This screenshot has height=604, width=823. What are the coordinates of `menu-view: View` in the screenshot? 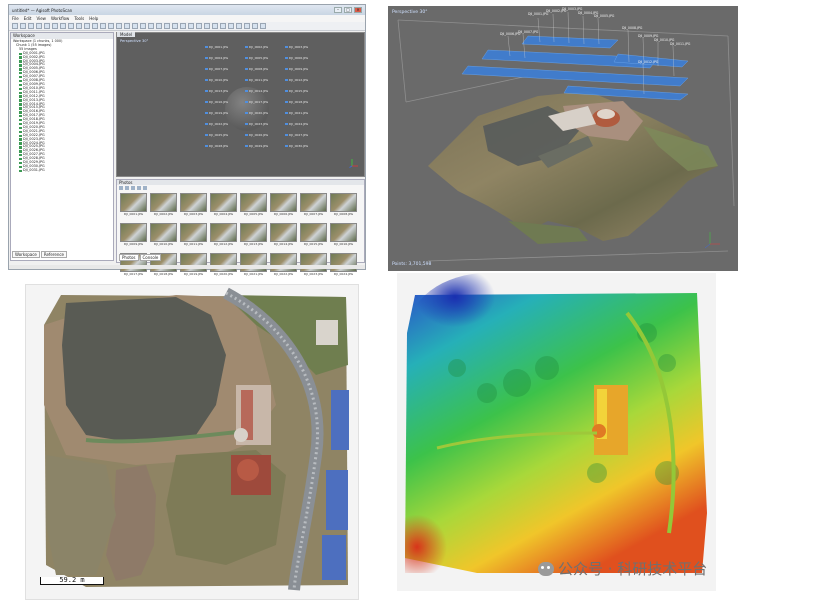 It's located at (41, 18).